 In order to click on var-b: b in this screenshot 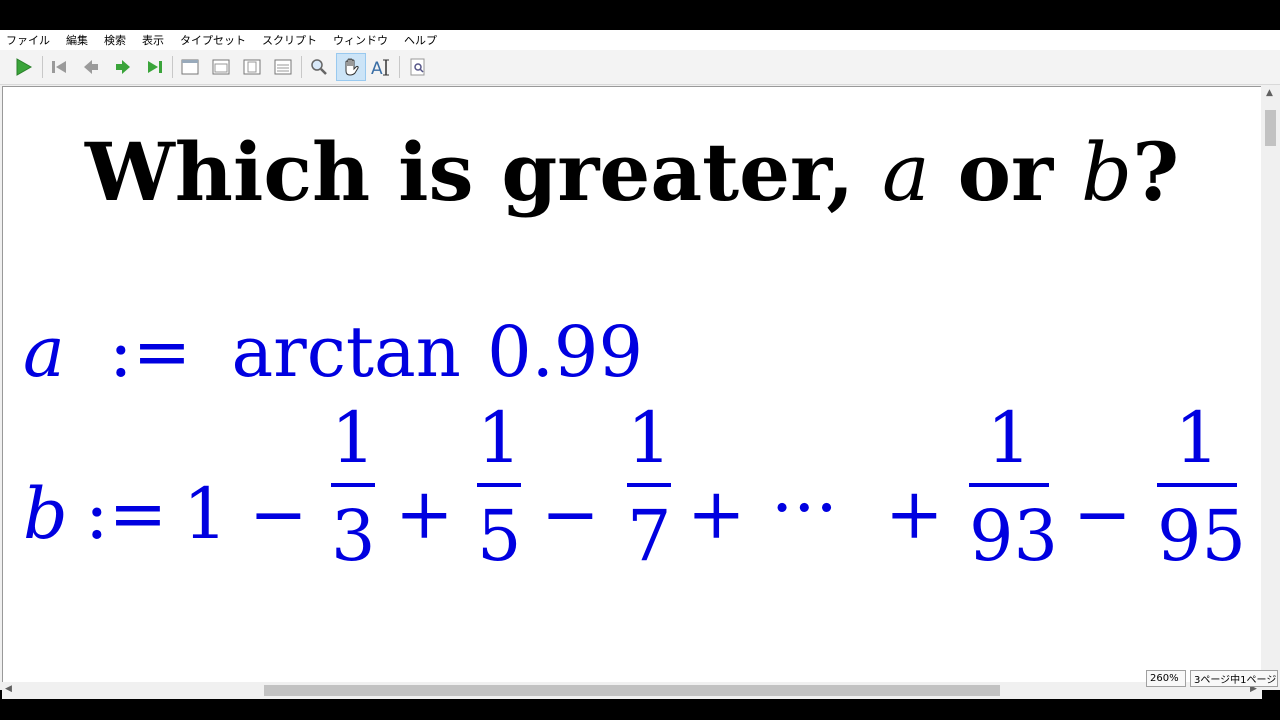, I will do `click(45, 514)`.